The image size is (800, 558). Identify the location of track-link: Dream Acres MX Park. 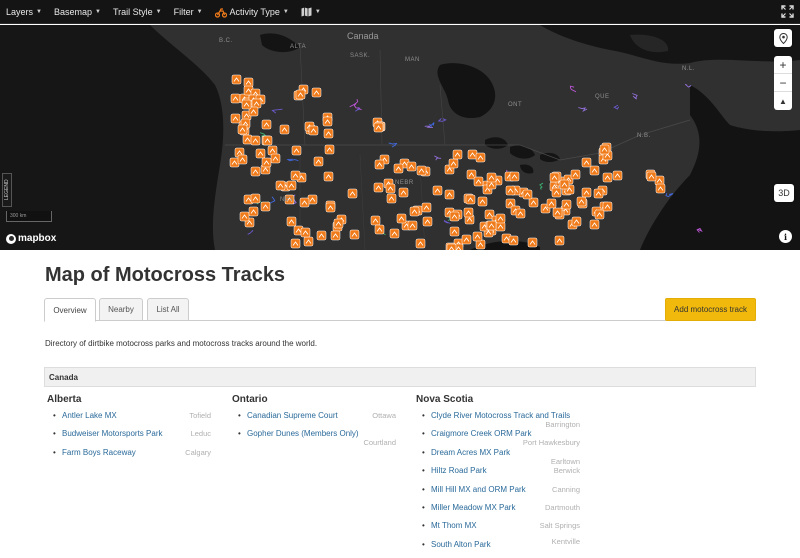
(470, 452).